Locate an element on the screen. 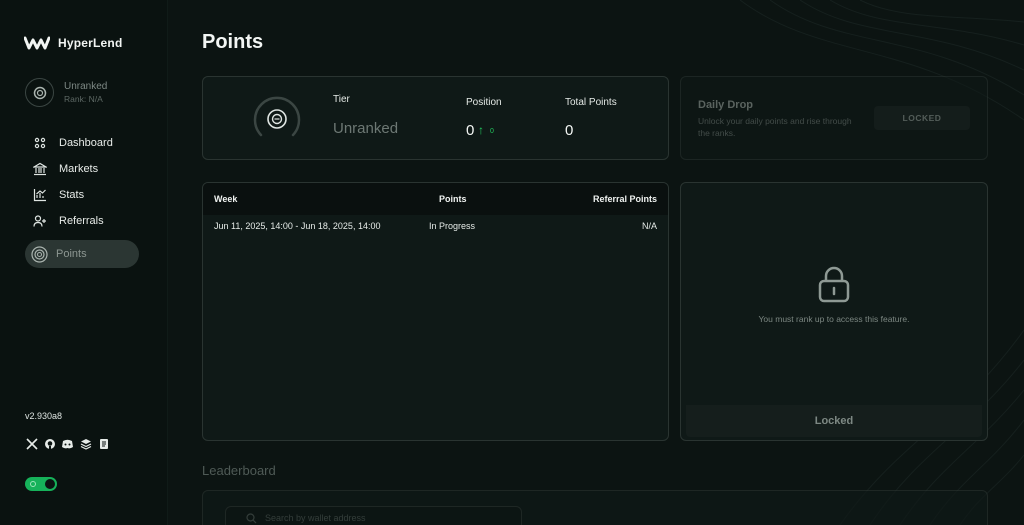  wallet-search-input is located at coordinates (380, 518).